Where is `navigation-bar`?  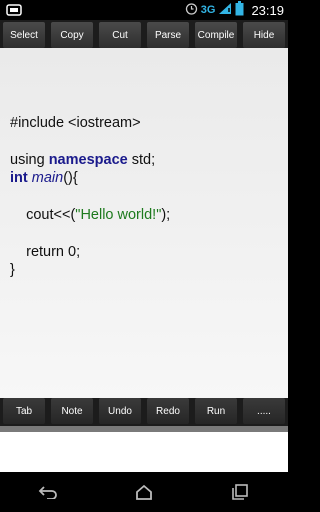
navigation-bar is located at coordinates (144, 492).